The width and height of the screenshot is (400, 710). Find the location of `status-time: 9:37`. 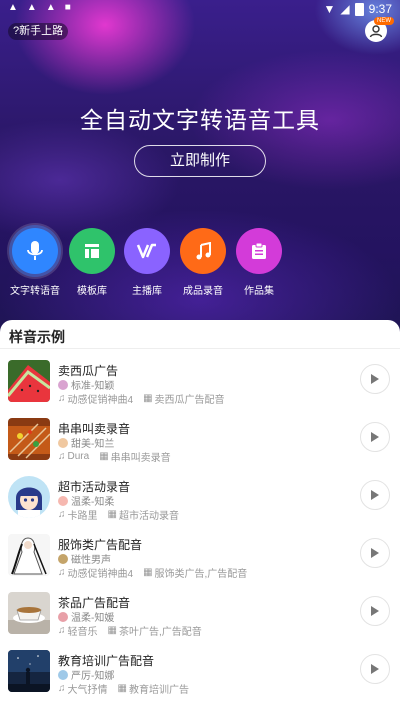

status-time: 9:37 is located at coordinates (380, 9).